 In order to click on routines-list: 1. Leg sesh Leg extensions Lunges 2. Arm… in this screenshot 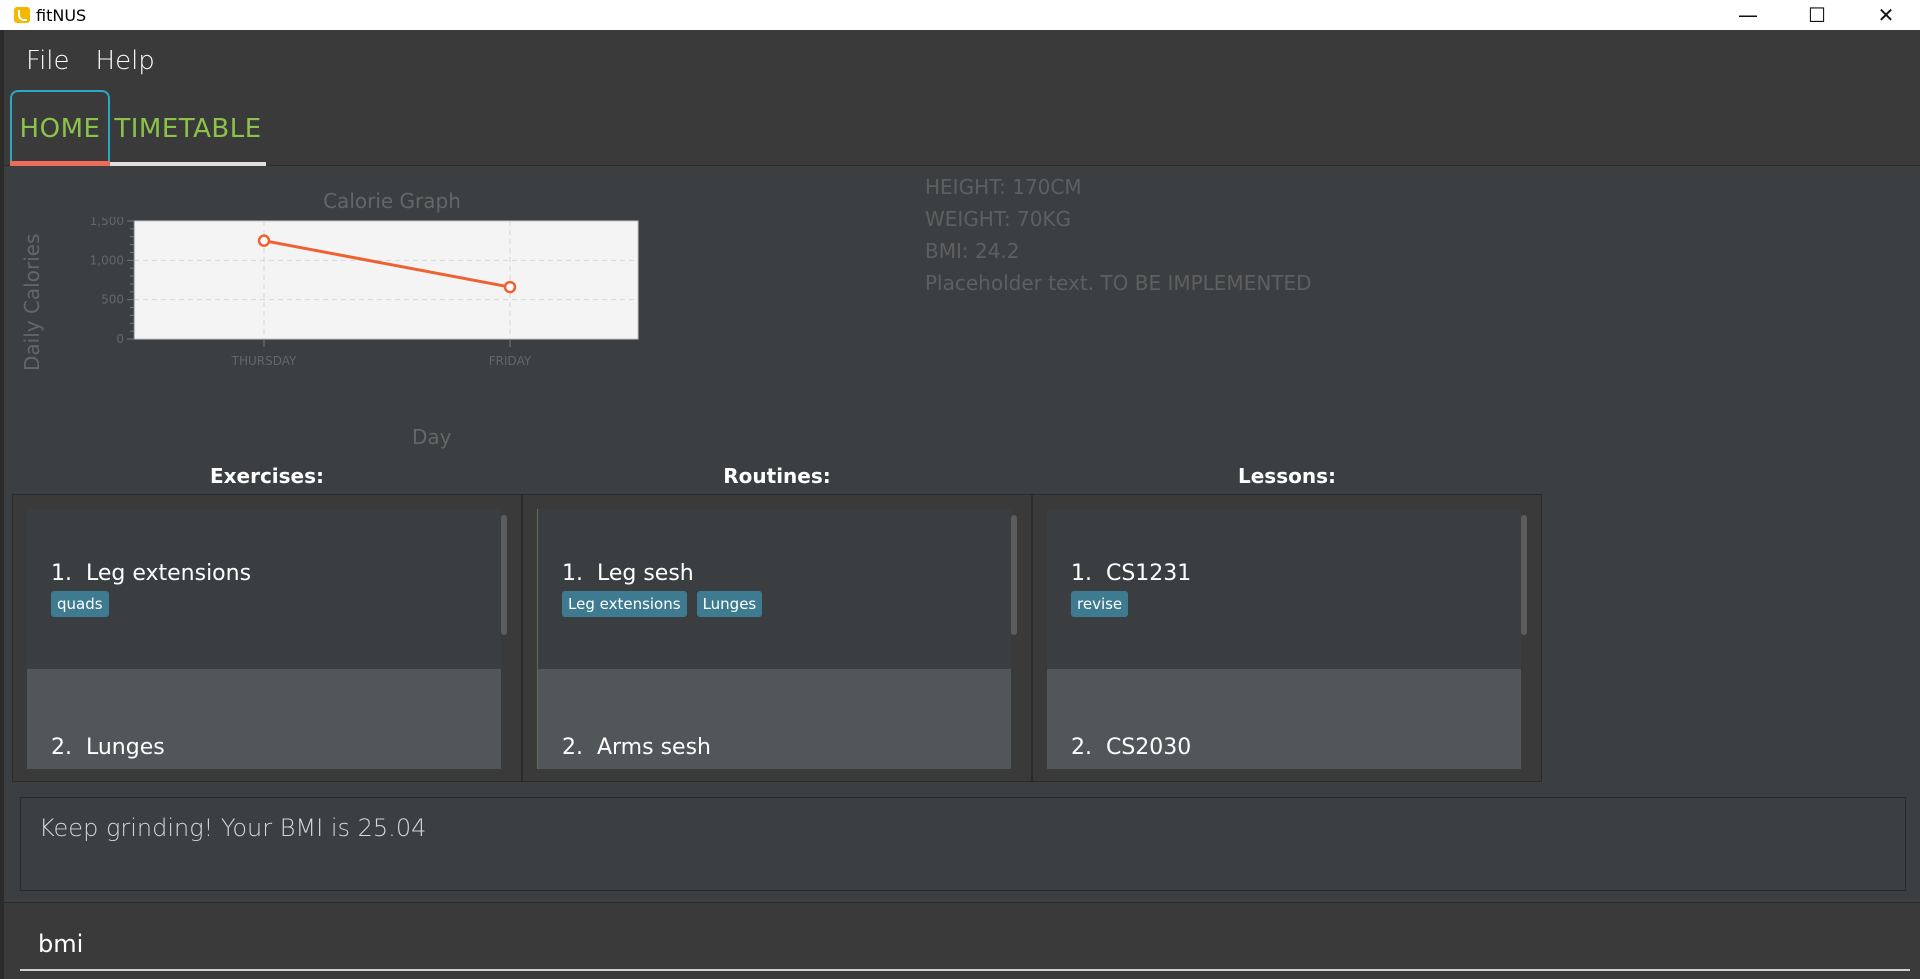, I will do `click(777, 638)`.